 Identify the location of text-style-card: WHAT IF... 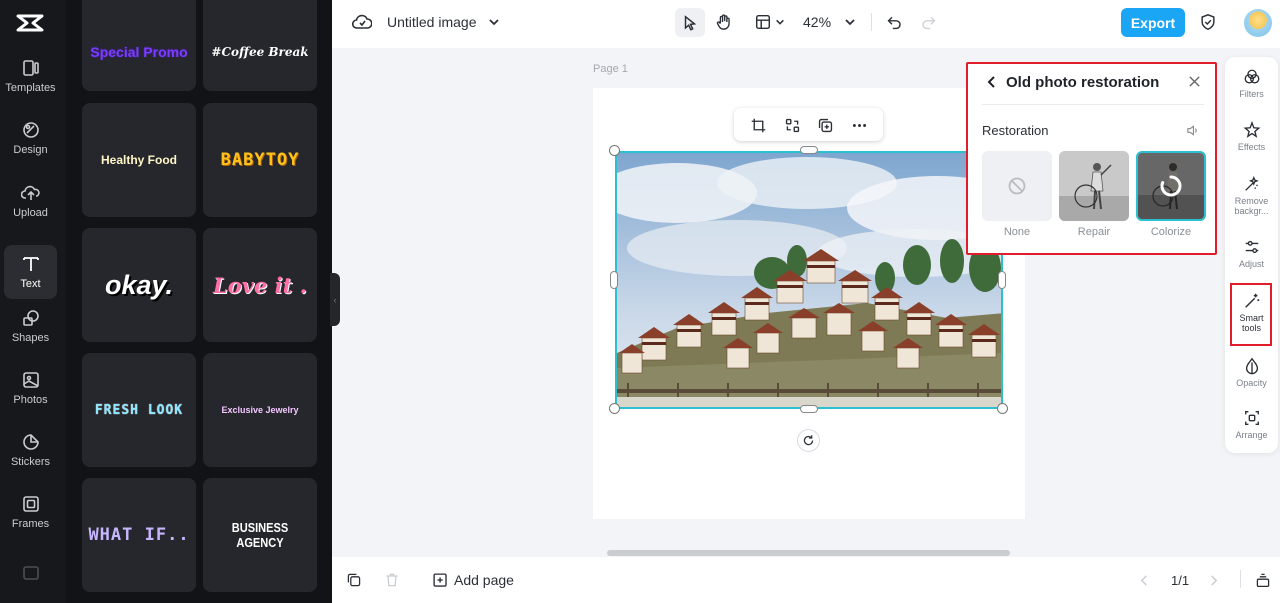
(139, 535).